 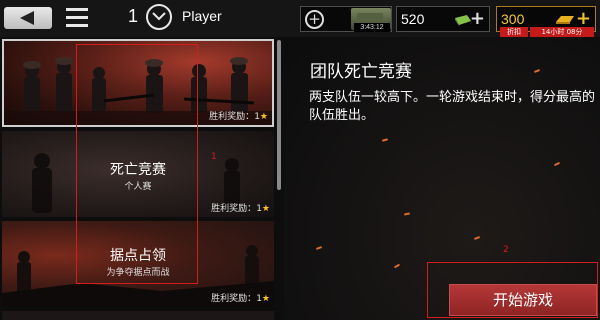 I want to click on add-circle-icon: +, so click(x=314, y=19).